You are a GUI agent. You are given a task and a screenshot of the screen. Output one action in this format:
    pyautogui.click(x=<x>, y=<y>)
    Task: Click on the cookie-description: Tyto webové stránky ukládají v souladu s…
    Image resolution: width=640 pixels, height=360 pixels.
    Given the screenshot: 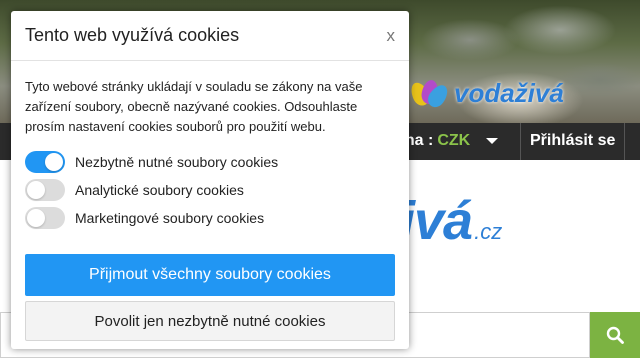 What is the action you would take?
    pyautogui.click(x=194, y=106)
    